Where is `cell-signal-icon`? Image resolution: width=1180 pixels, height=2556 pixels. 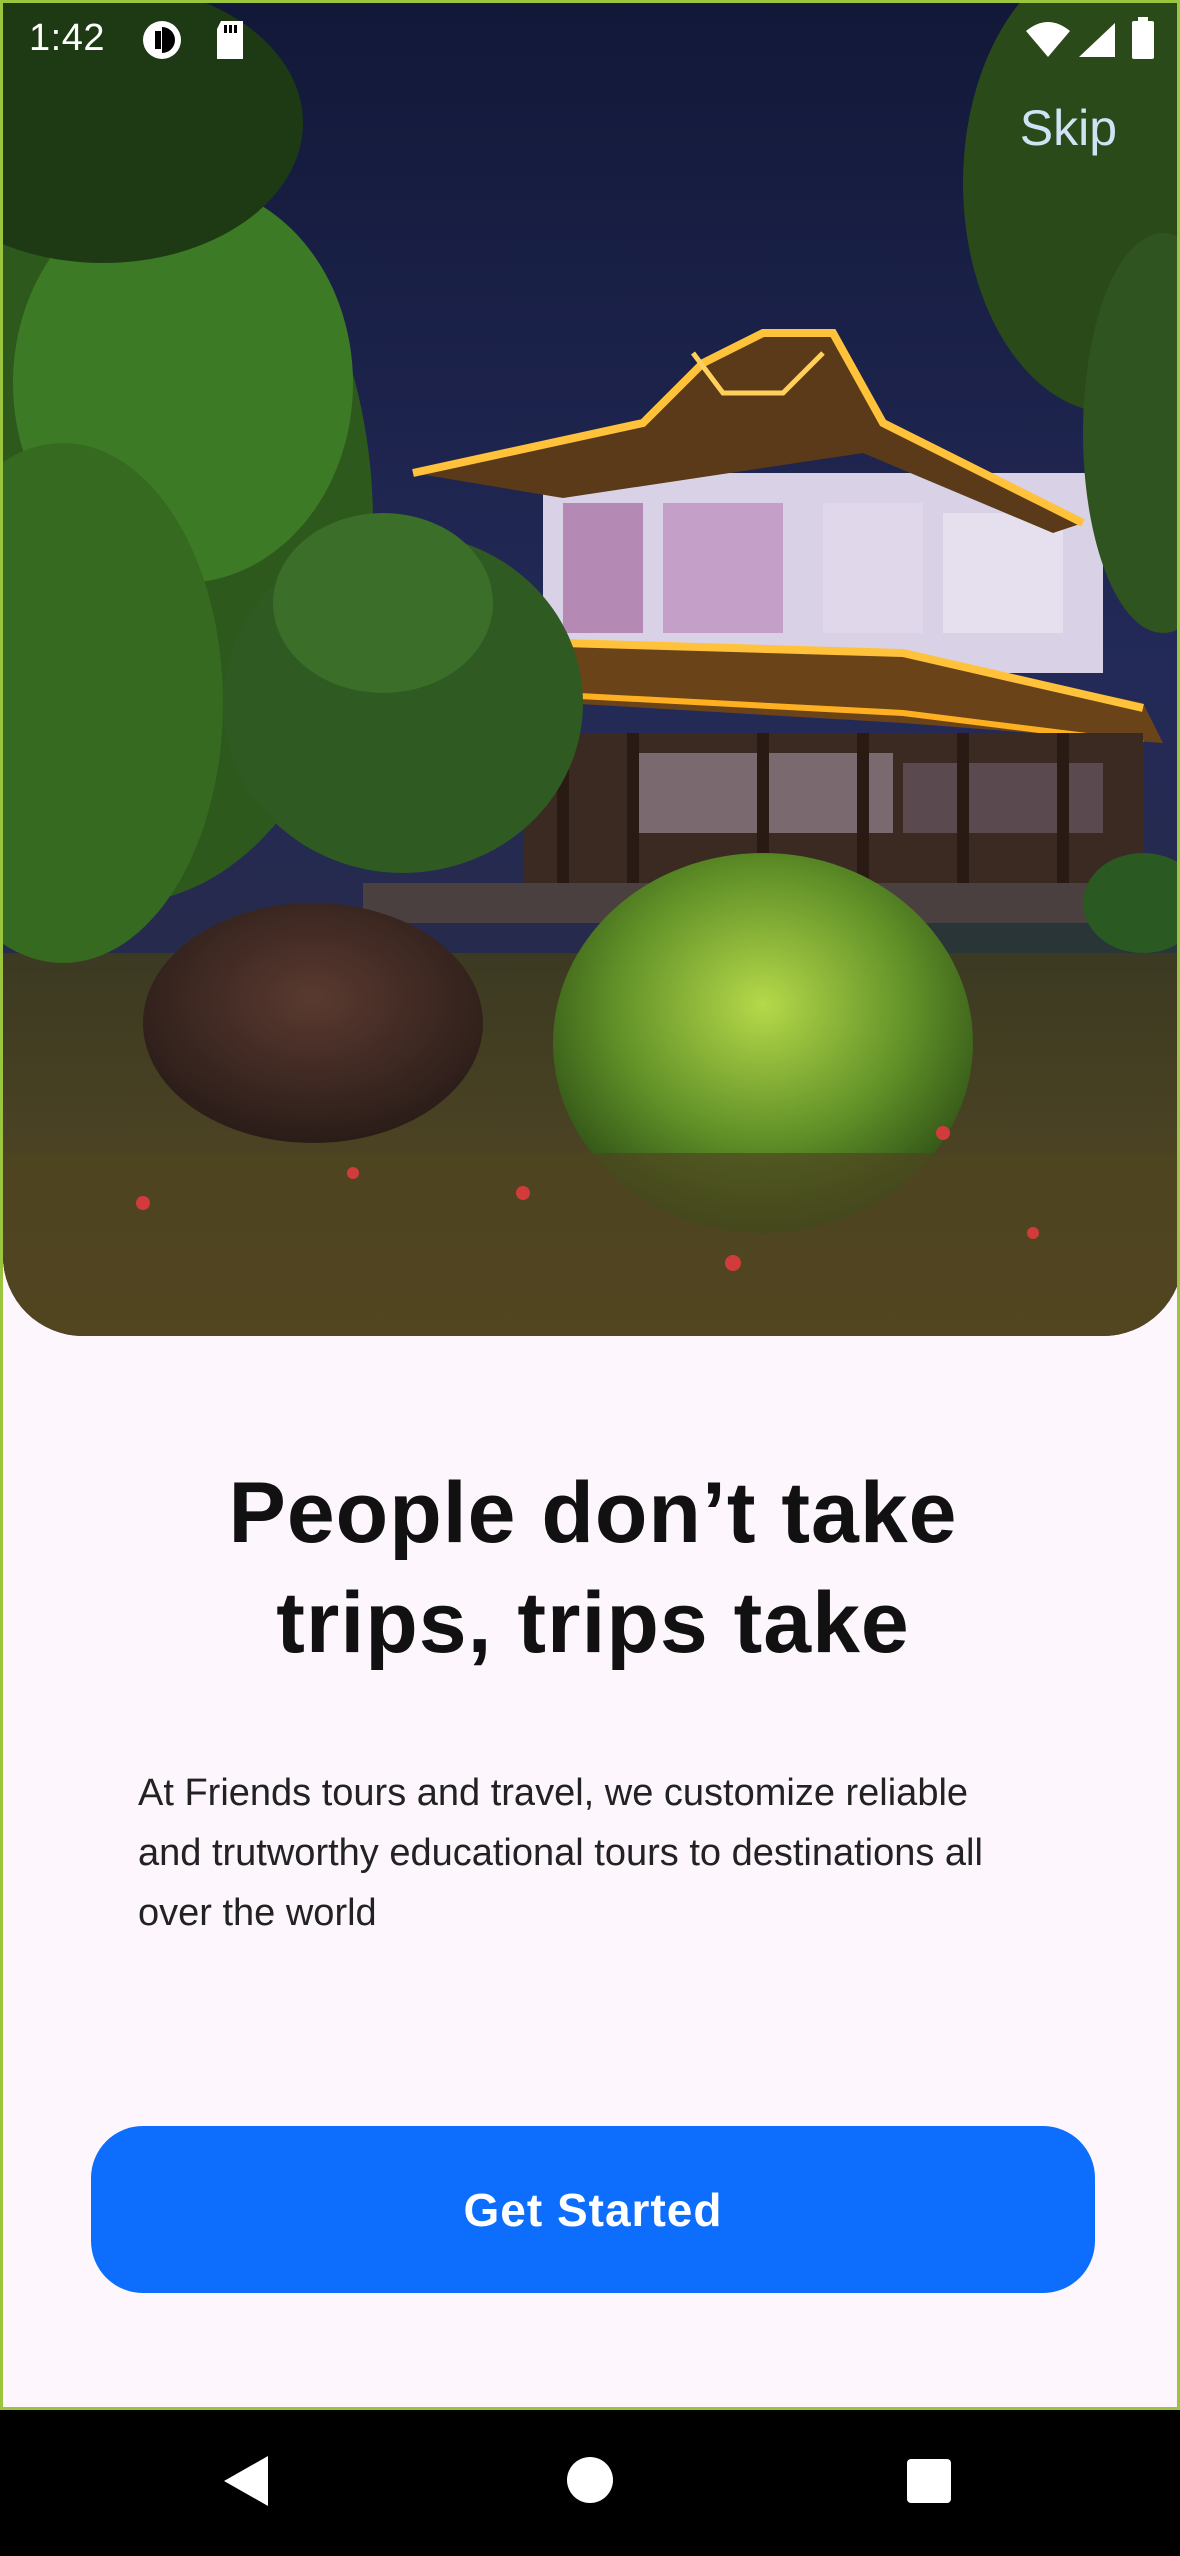
cell-signal-icon is located at coordinates (1097, 42).